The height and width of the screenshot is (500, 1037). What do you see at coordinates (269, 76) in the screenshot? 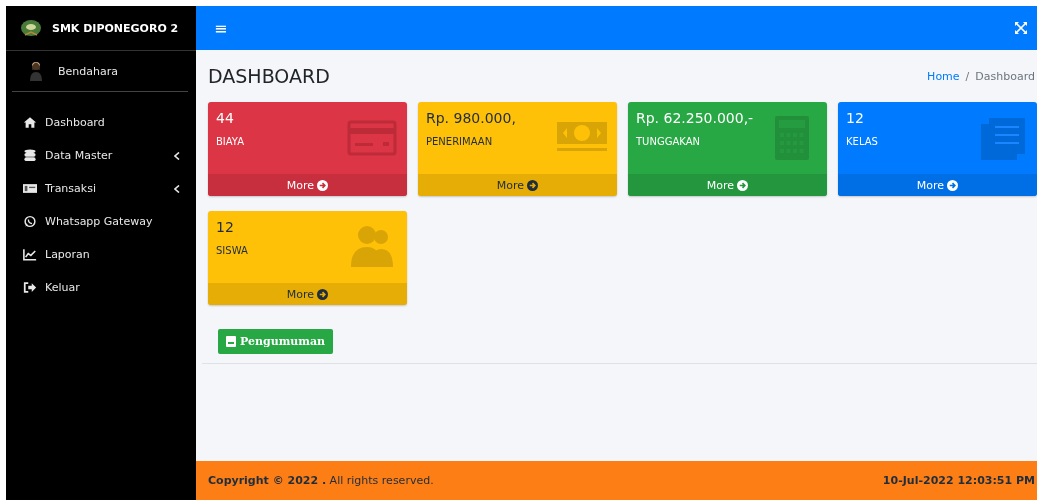
I see `page-title: DASHBOARD` at bounding box center [269, 76].